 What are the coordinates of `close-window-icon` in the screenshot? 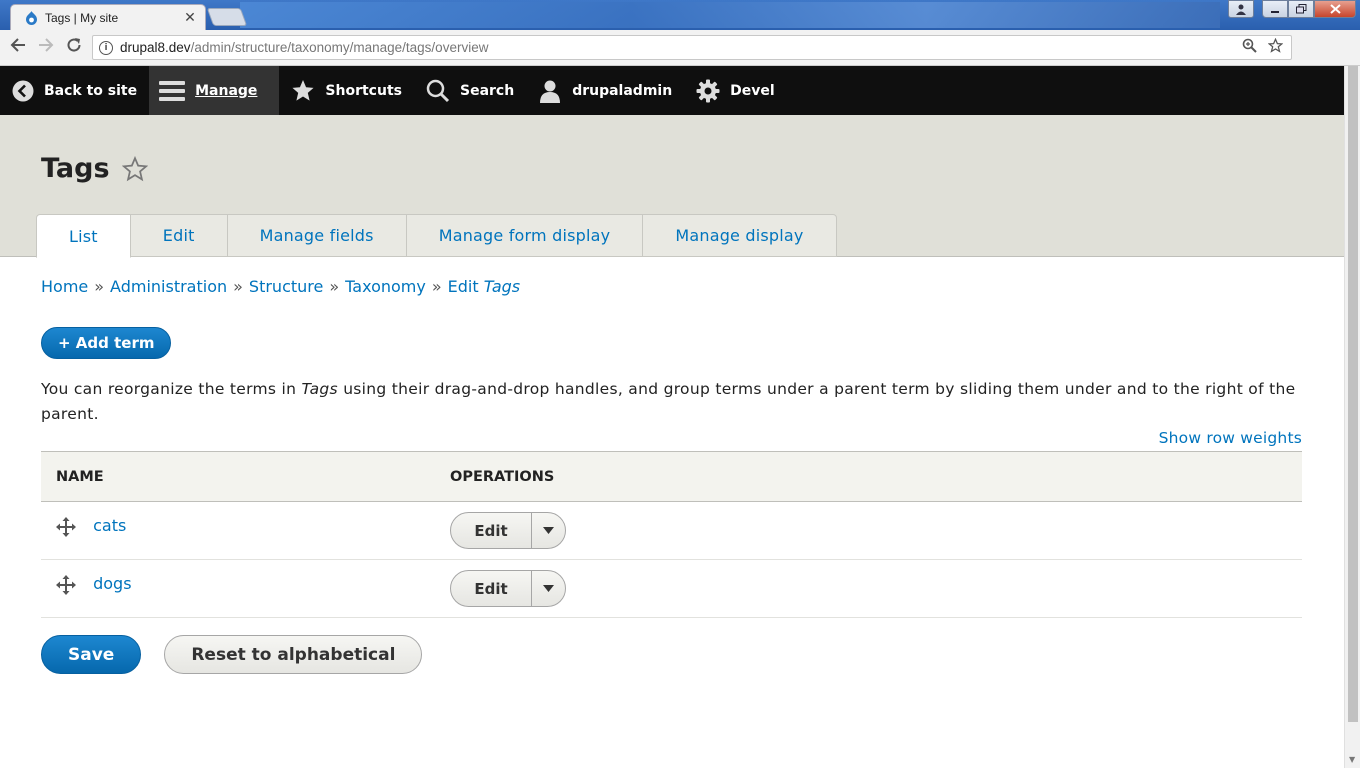 It's located at (1335, 9).